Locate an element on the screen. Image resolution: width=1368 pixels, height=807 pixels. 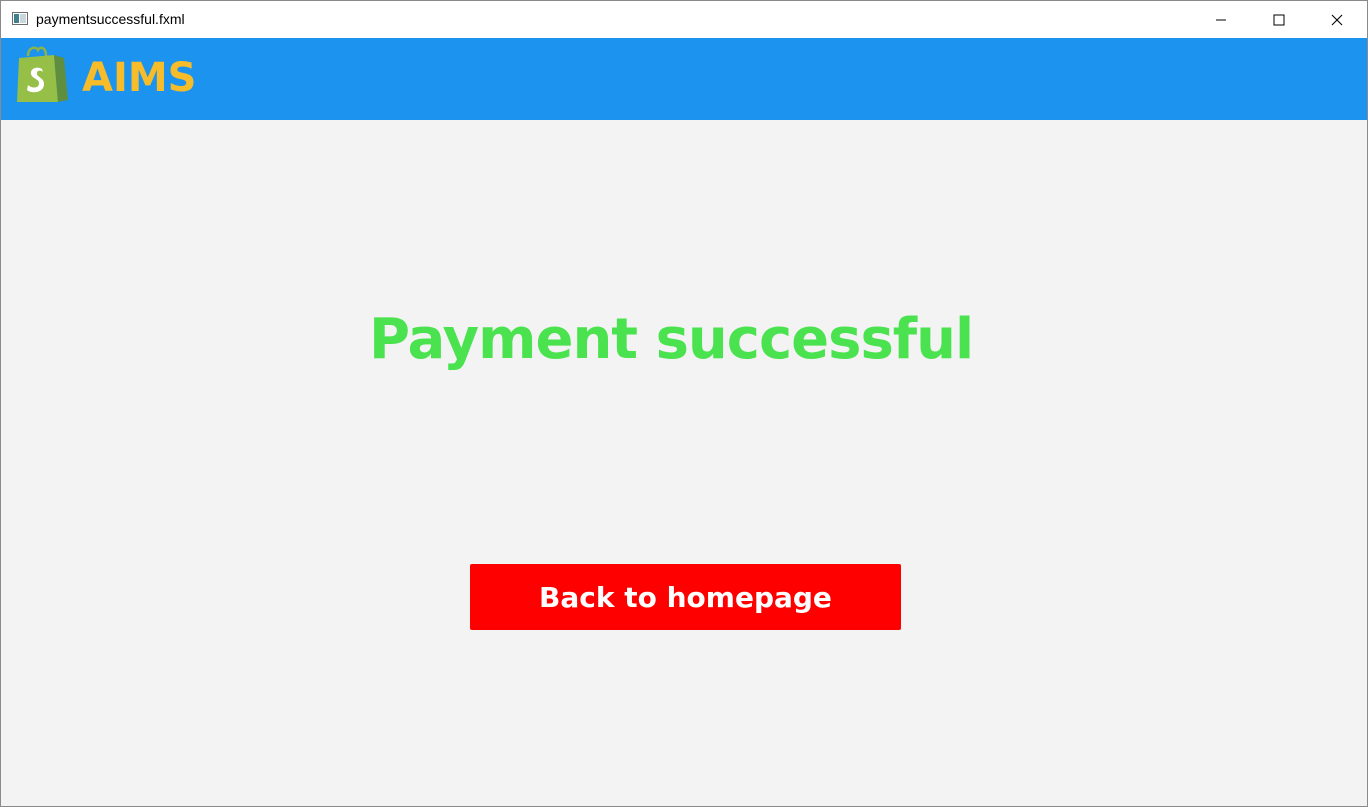
minimize-icon is located at coordinates (1221, 19).